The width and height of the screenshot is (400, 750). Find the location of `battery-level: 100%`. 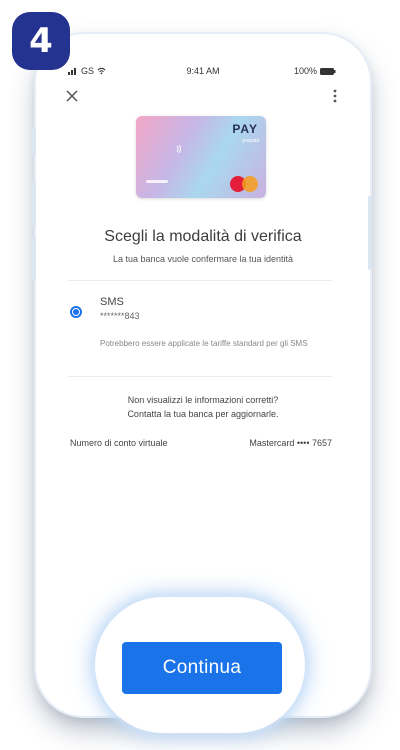

battery-level: 100% is located at coordinates (305, 71).